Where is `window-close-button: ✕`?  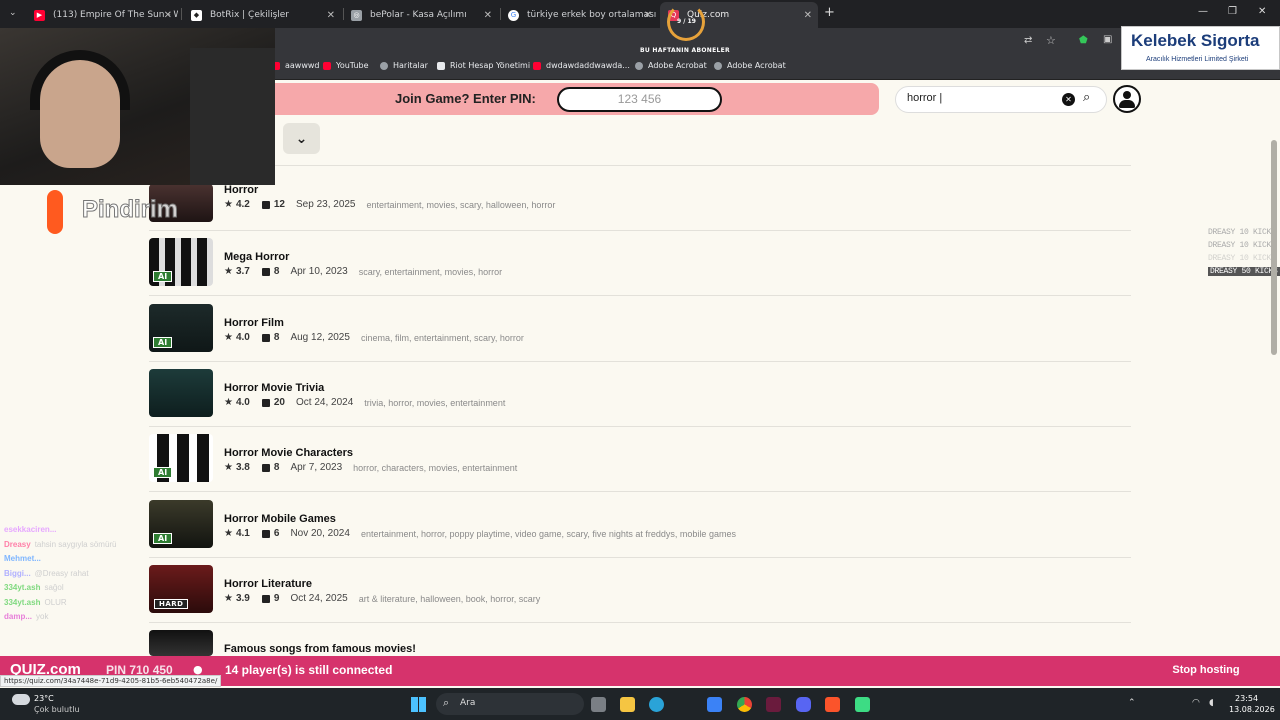
window-close-button: ✕ is located at coordinates (1262, 11).